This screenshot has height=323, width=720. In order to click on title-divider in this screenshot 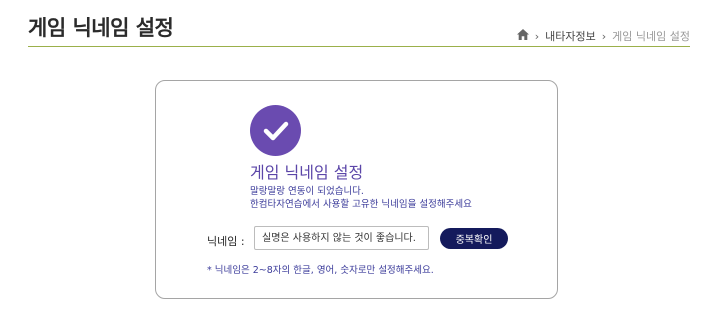, I will do `click(359, 46)`.